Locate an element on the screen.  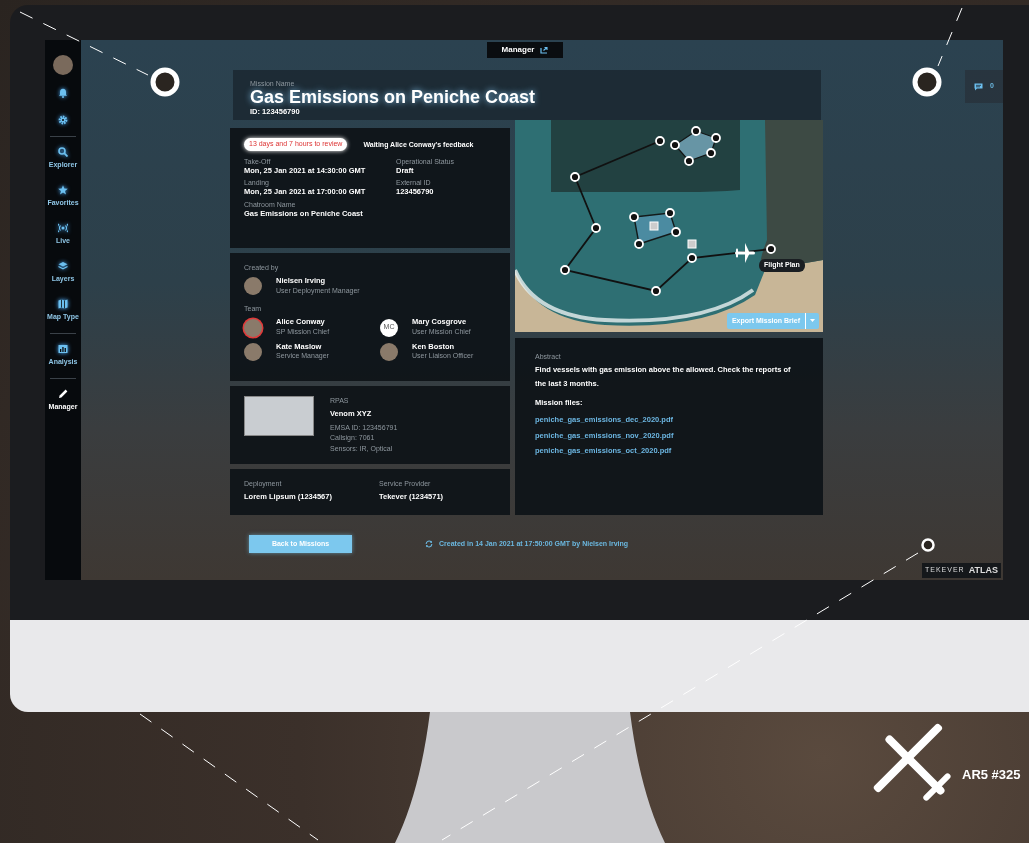
chart-icon is located at coordinates (63, 349).